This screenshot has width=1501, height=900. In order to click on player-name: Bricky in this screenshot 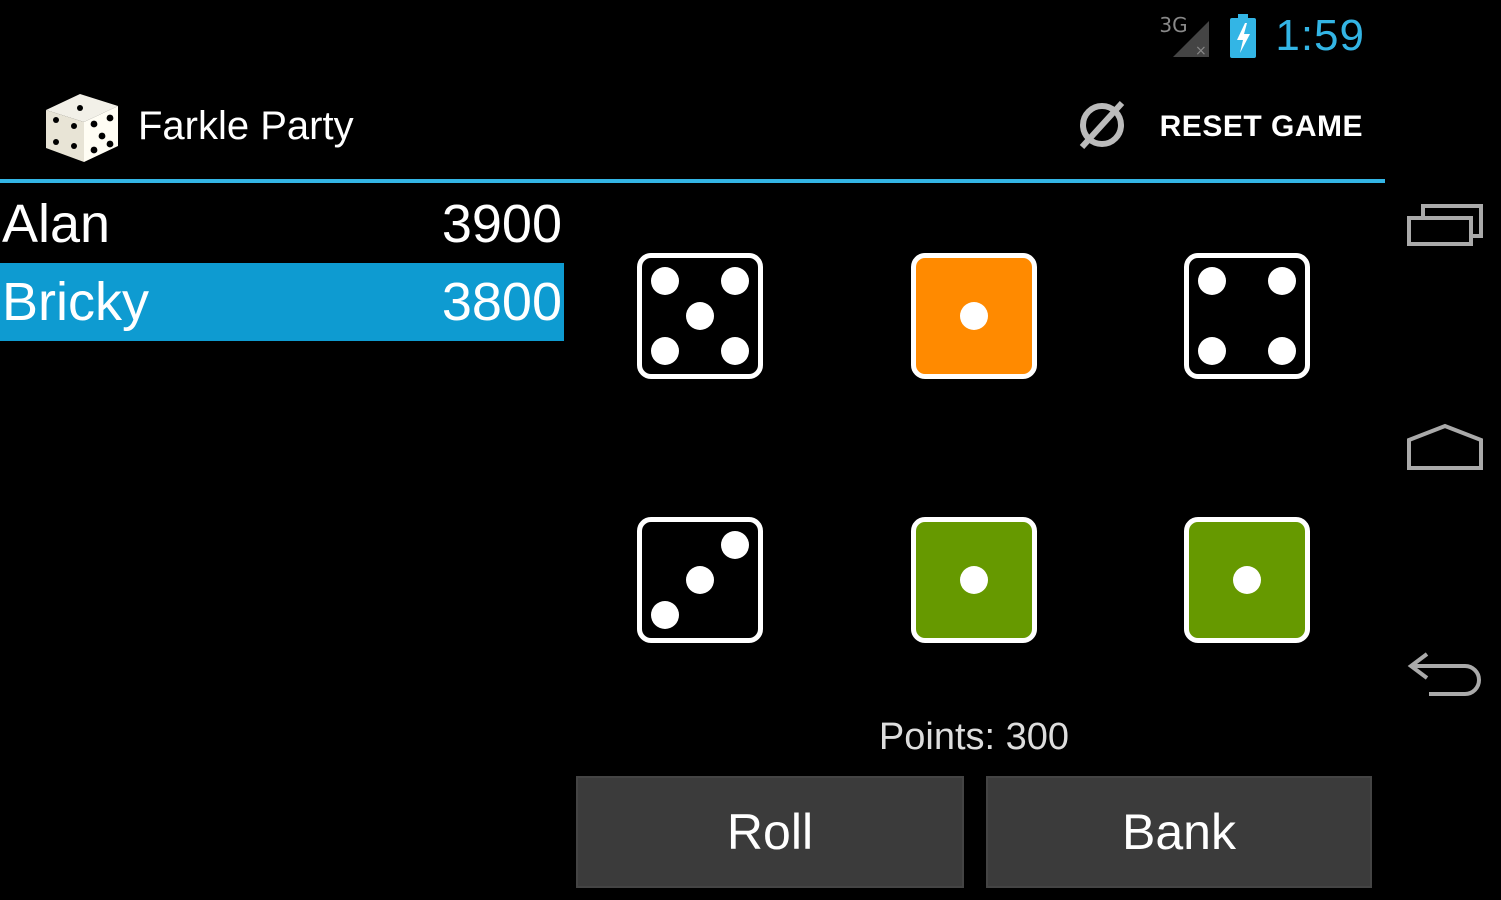, I will do `click(75, 302)`.